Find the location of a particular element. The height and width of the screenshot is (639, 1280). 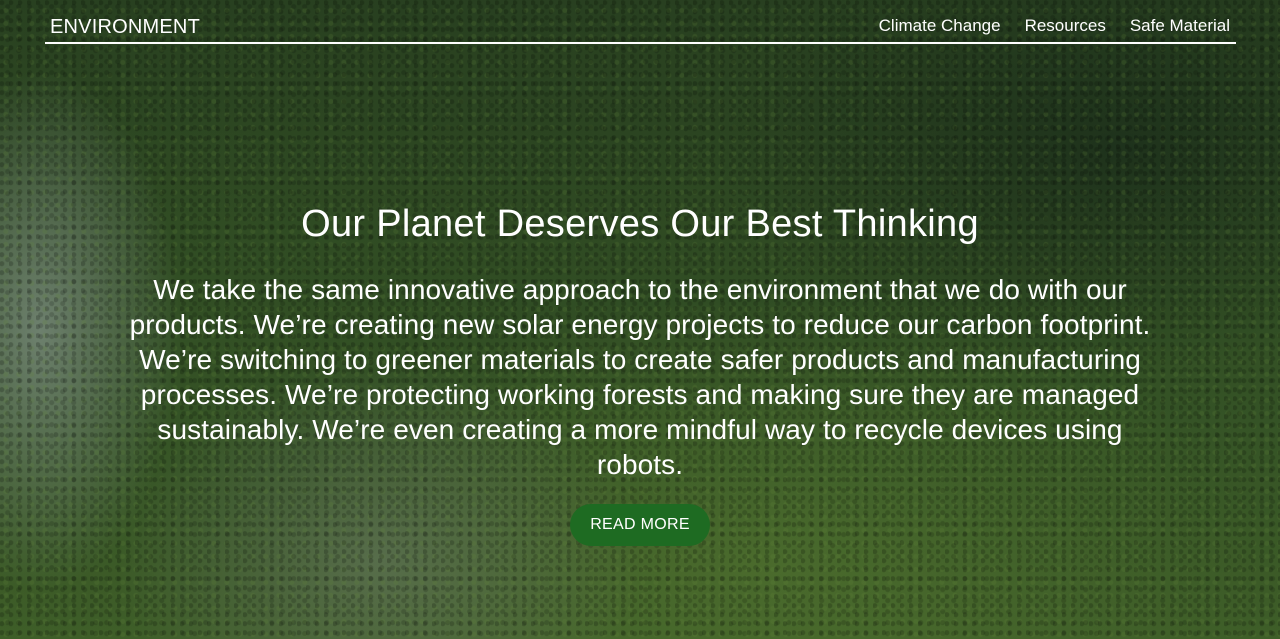

nav-link-safe-material: Safe Material is located at coordinates (1180, 26).